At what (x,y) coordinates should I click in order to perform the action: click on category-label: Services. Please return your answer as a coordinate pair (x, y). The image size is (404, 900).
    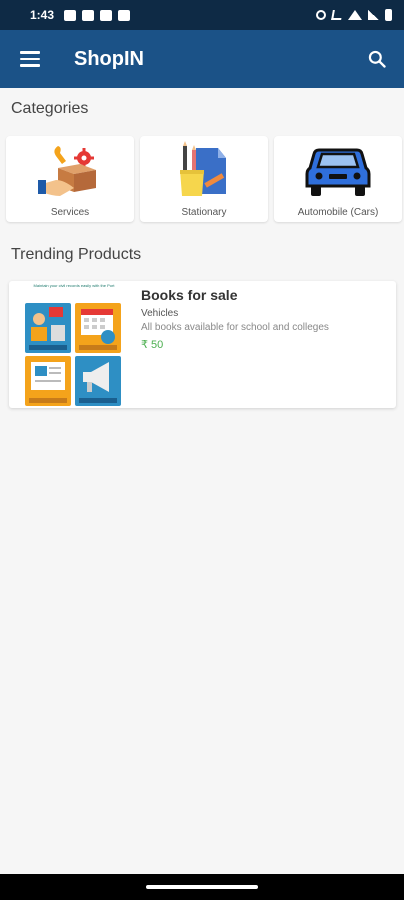
    Looking at the image, I should click on (70, 212).